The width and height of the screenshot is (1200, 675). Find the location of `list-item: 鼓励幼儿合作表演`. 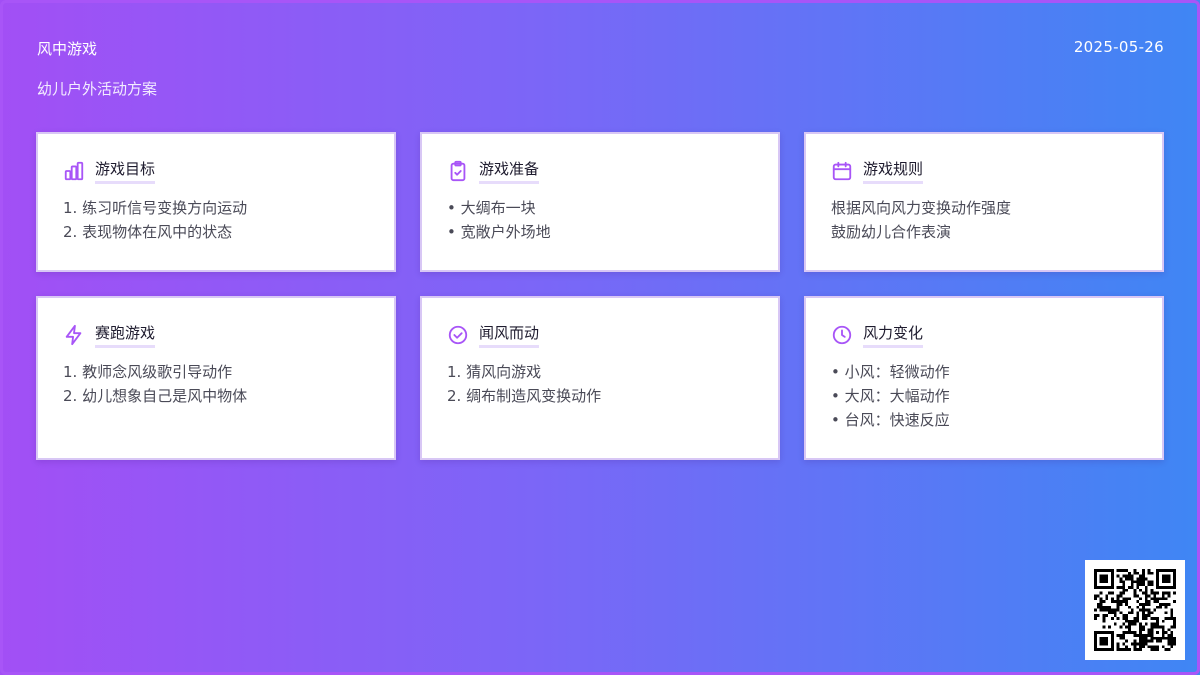

list-item: 鼓励幼儿合作表演 is located at coordinates (891, 232).